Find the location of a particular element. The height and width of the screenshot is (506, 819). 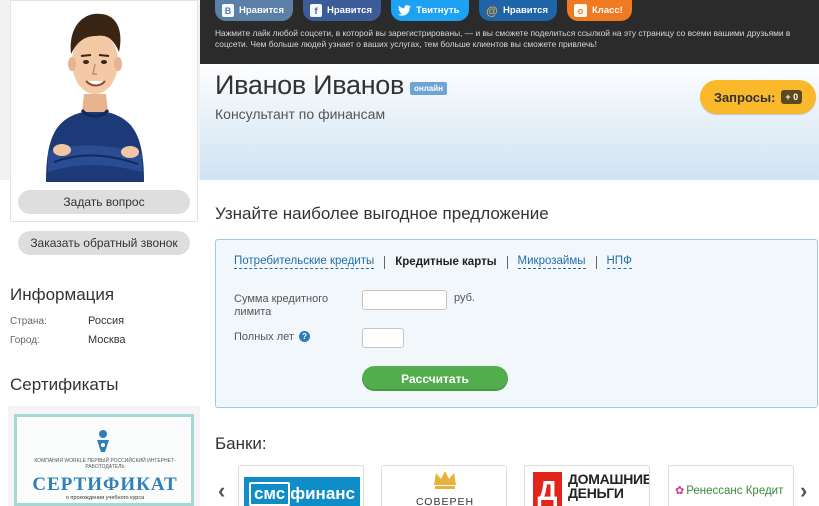

requests-button: Запросы: + 0 is located at coordinates (758, 97).